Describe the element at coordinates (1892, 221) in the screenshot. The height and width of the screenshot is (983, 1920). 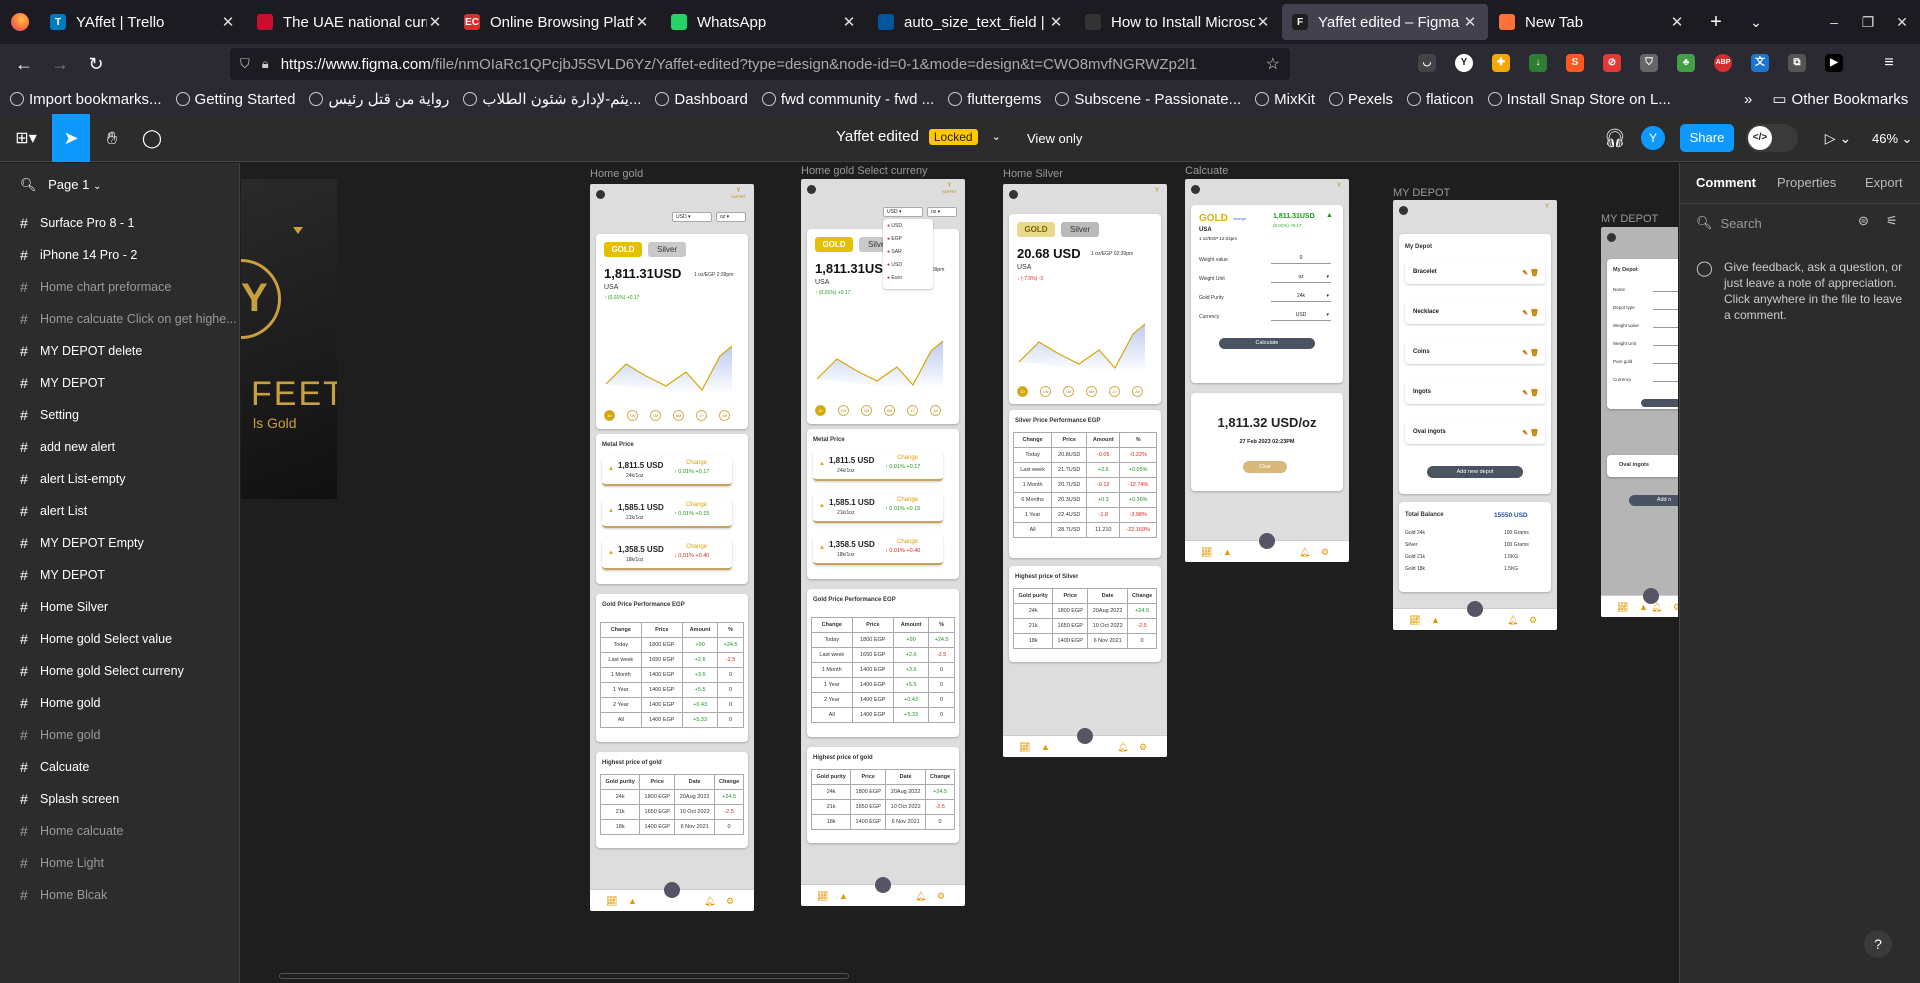
I see `settings-sliders-icon: ⚟` at that location.